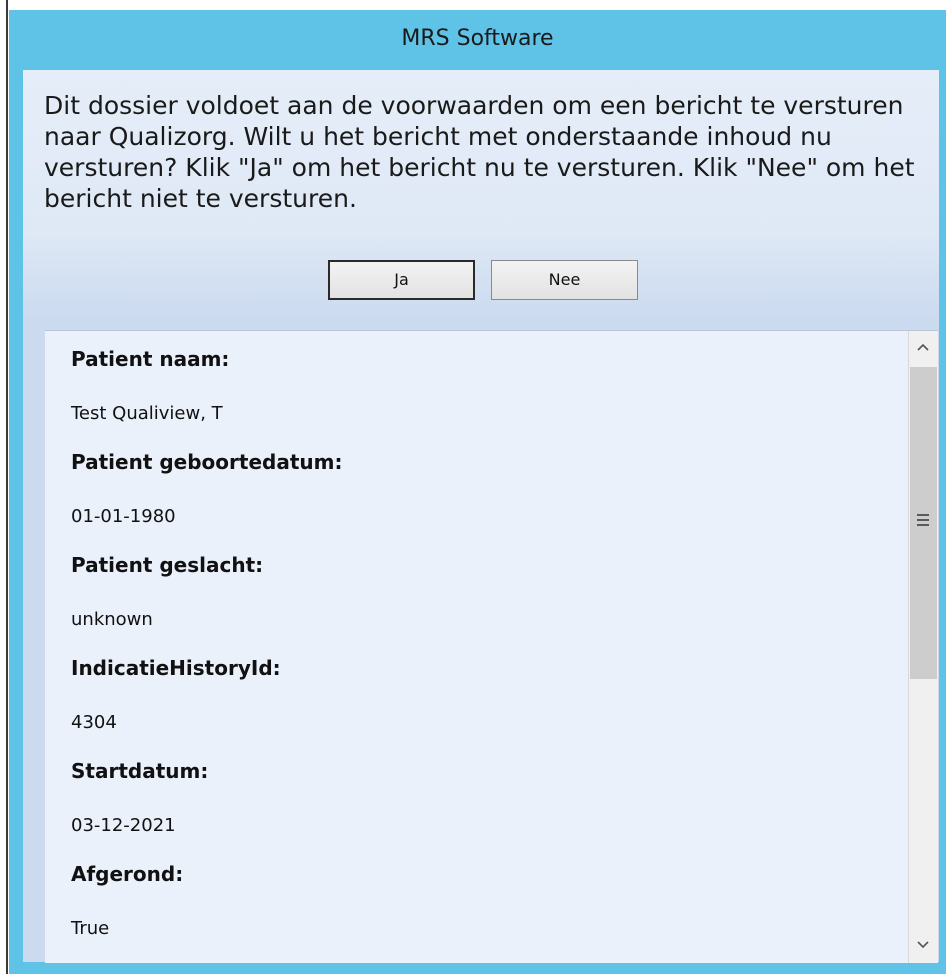  I want to click on field-label-gender: Patient geslacht:, so click(167, 565).